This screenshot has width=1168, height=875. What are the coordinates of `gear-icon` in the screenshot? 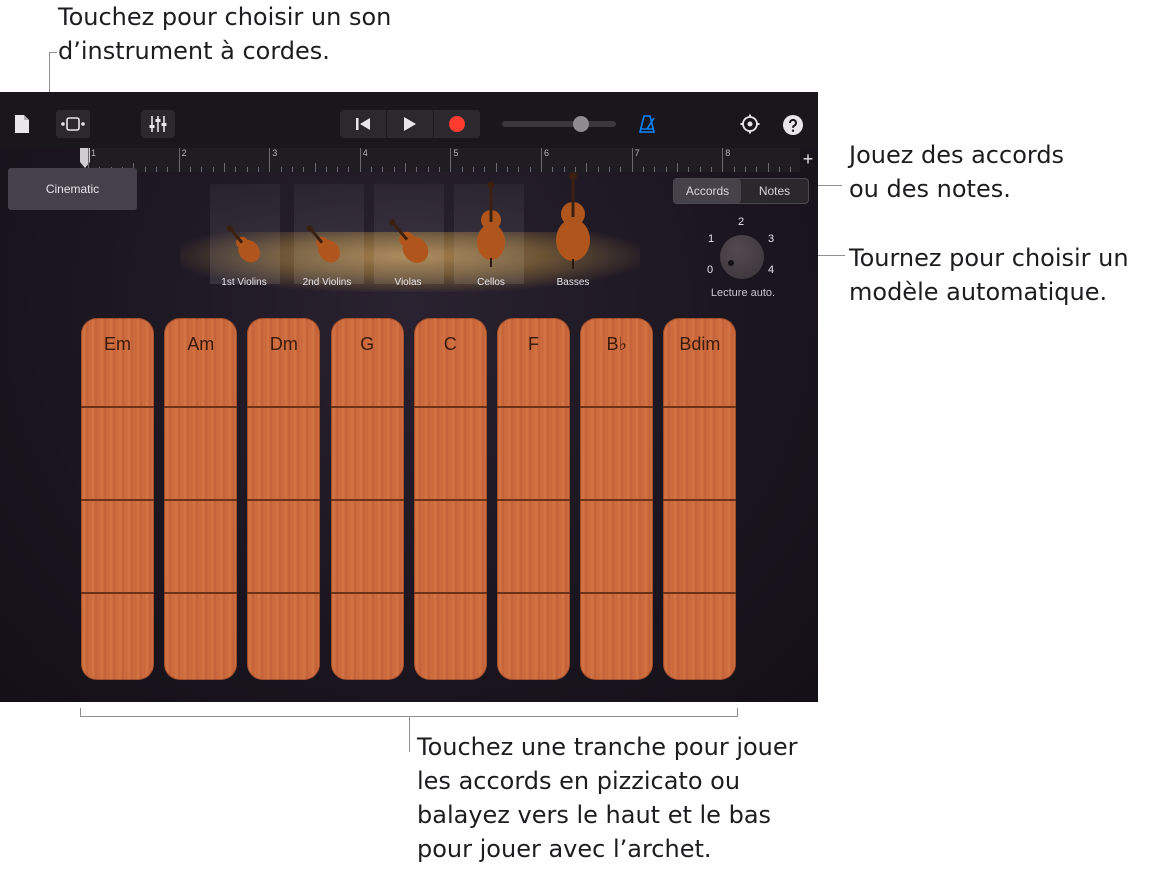 It's located at (750, 124).